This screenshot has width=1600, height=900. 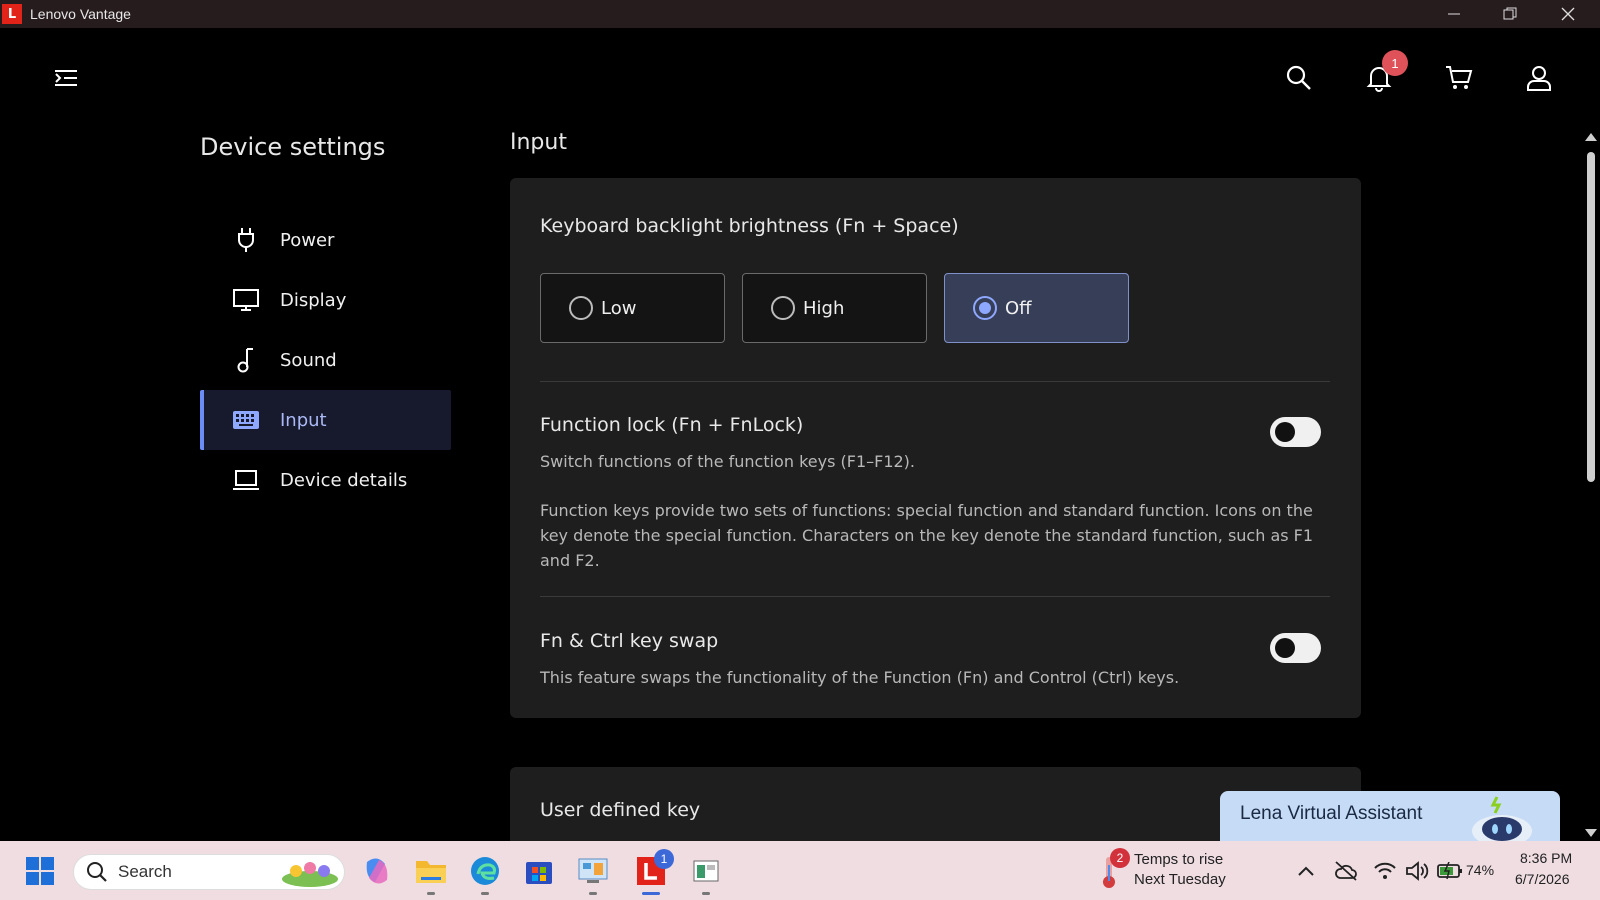 What do you see at coordinates (1546, 858) in the screenshot?
I see `taskbar-time: 8:36 PM` at bounding box center [1546, 858].